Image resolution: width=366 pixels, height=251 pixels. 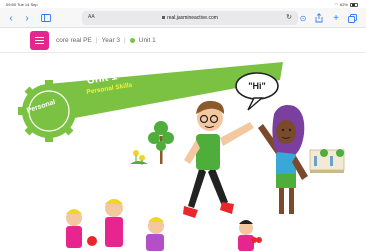 I want to click on status-time: 09:50 Tue 14 Sep, so click(x=22, y=4).